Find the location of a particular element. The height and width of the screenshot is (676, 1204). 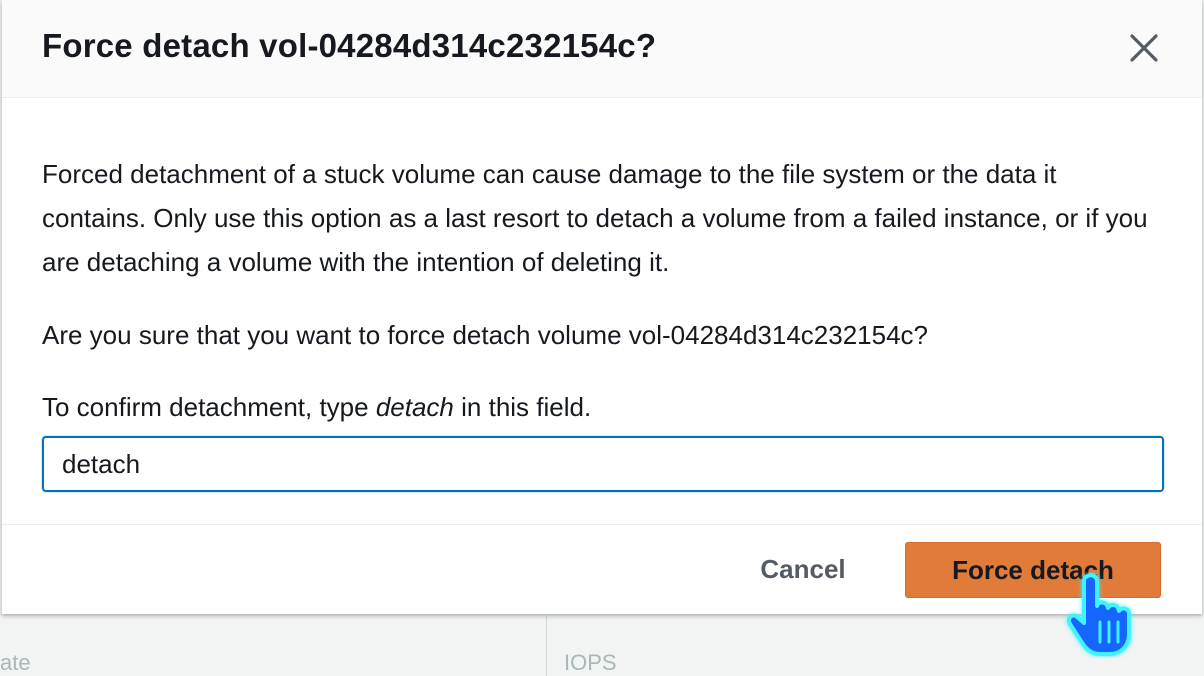

confirm-detach-input is located at coordinates (603, 464).